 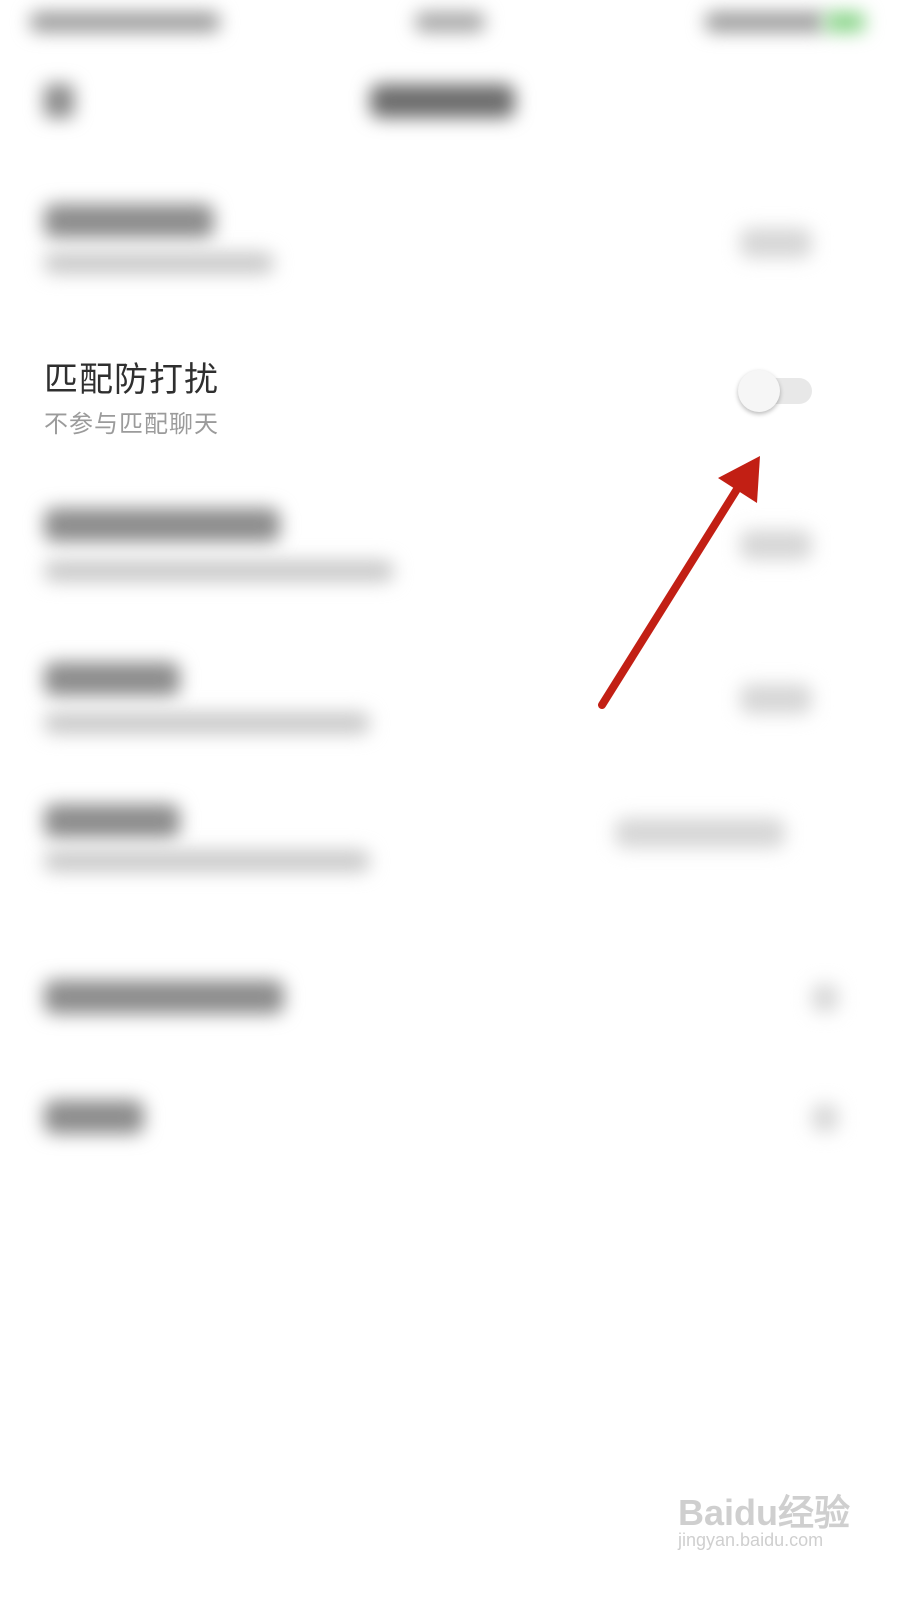 What do you see at coordinates (845, 22) in the screenshot?
I see `battery-icon` at bounding box center [845, 22].